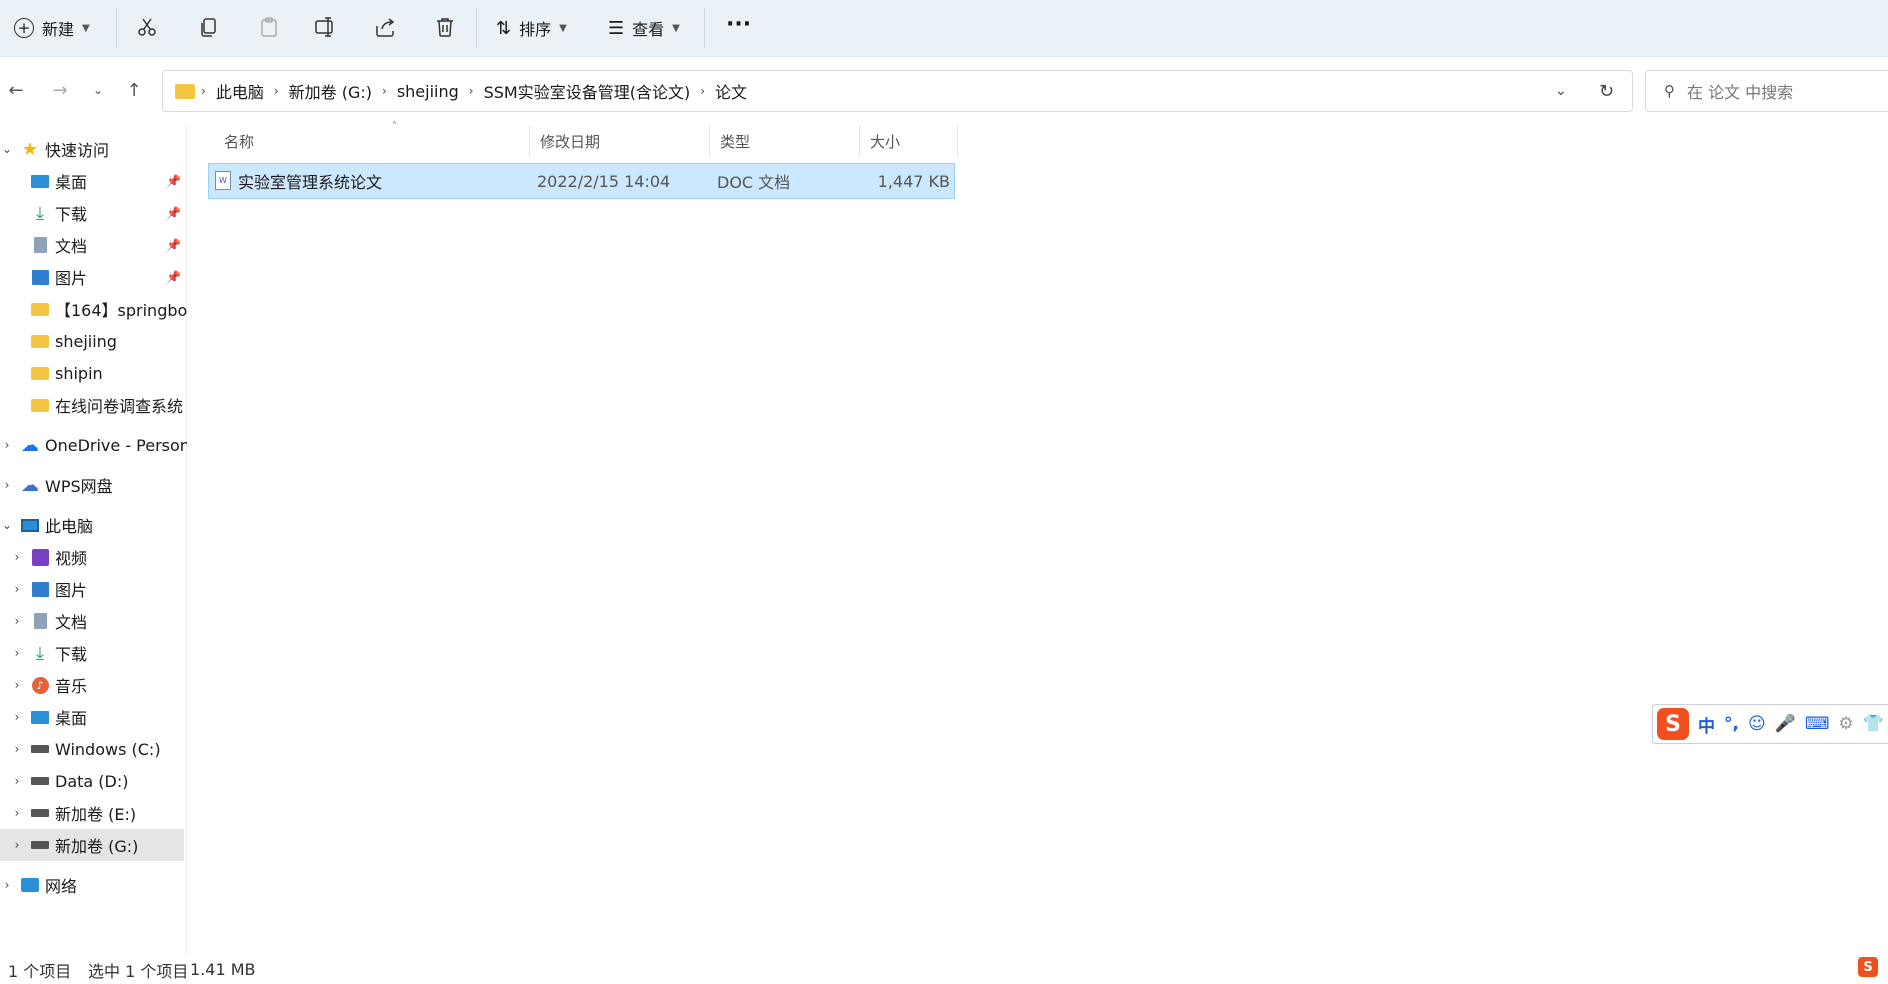  Describe the element at coordinates (785, 141) in the screenshot. I see `column-header-type: 类型` at that location.